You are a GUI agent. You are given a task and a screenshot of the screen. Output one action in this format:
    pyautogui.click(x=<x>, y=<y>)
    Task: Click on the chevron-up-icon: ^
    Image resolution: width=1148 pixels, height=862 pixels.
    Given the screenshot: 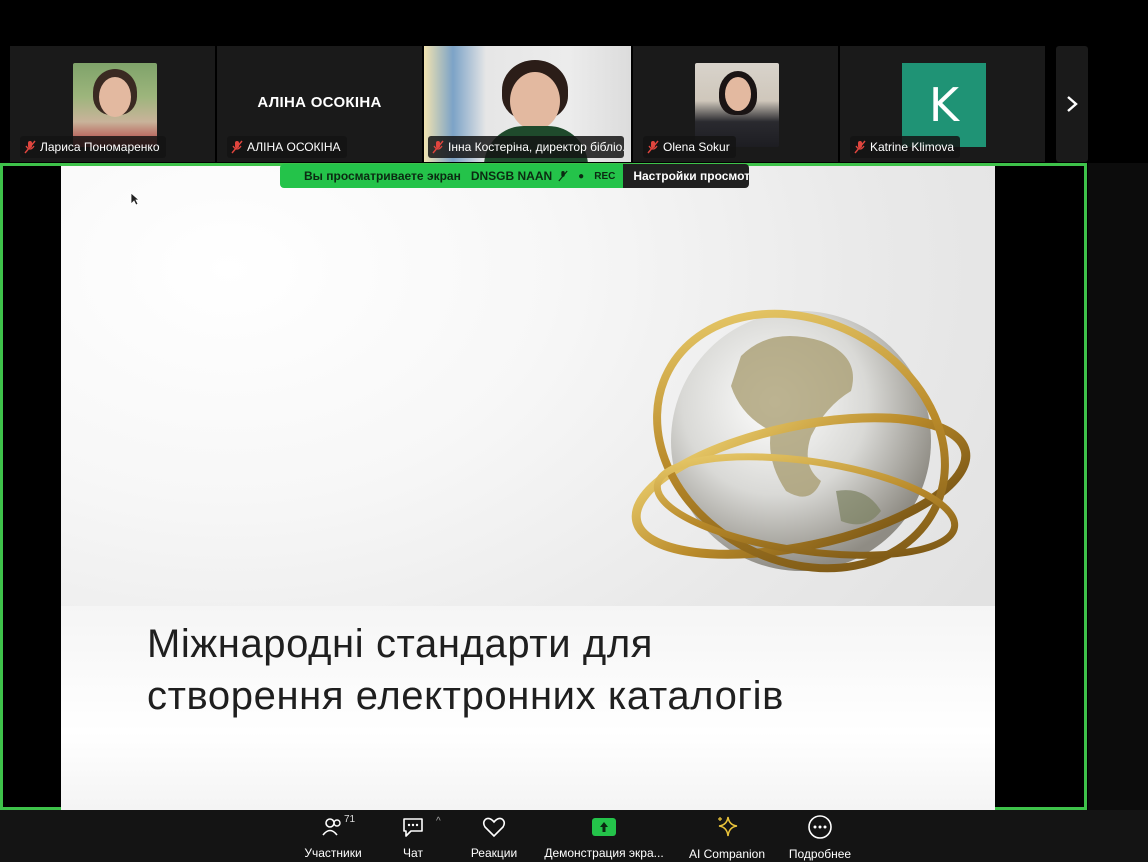 What is the action you would take?
    pyautogui.click(x=438, y=821)
    